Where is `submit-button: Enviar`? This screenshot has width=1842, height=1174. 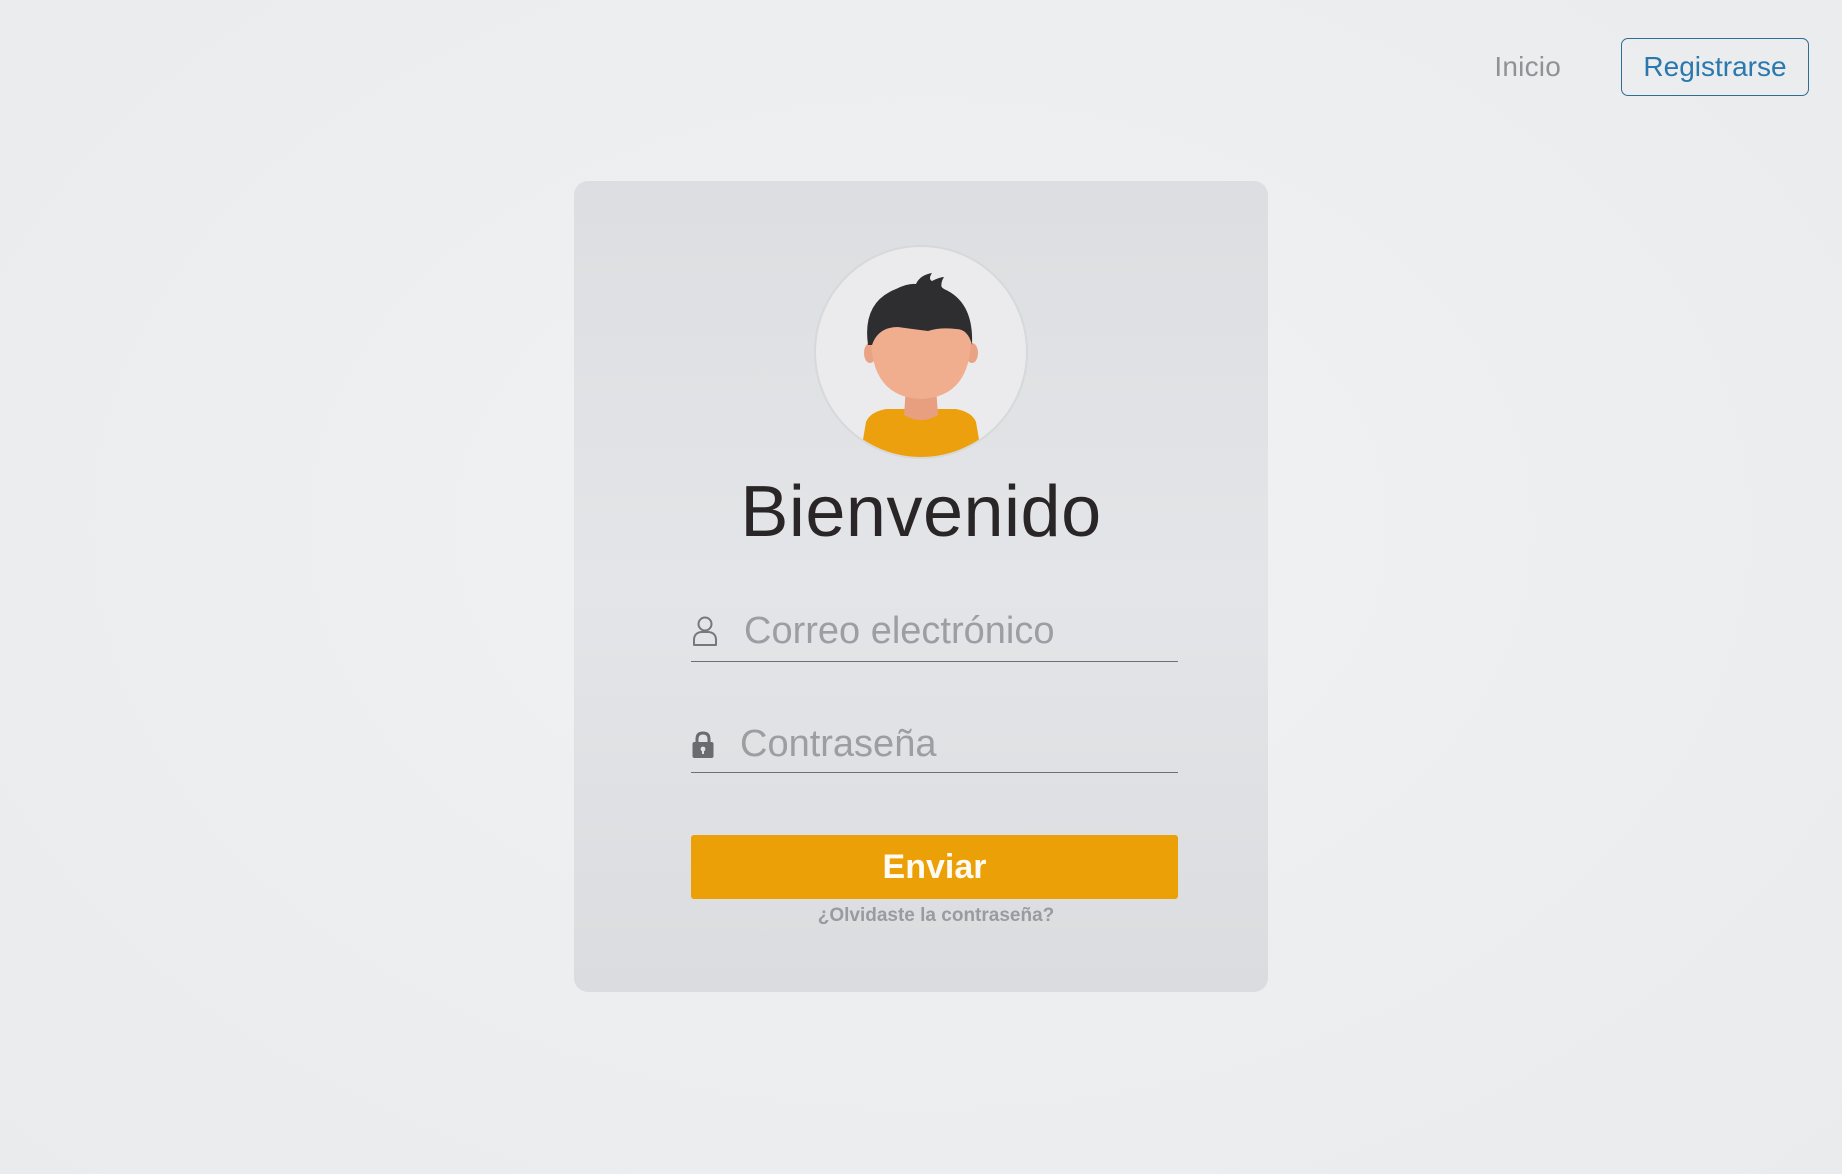
submit-button: Enviar is located at coordinates (934, 867).